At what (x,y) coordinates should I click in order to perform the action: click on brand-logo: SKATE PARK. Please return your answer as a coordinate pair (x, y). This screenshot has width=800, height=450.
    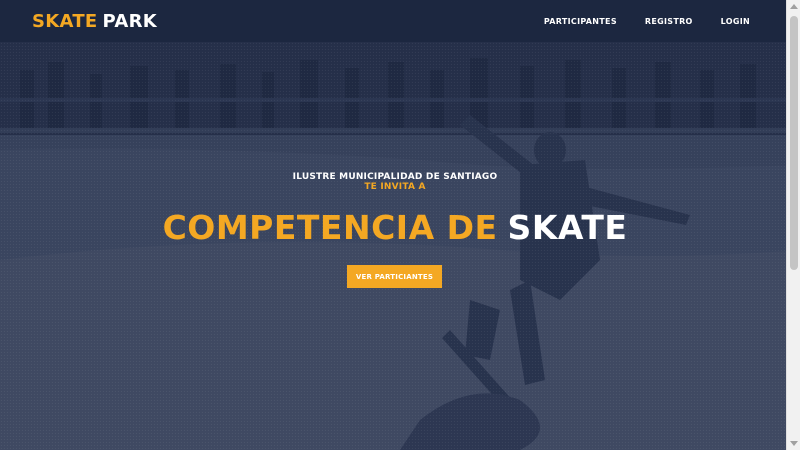
    Looking at the image, I should click on (94, 21).